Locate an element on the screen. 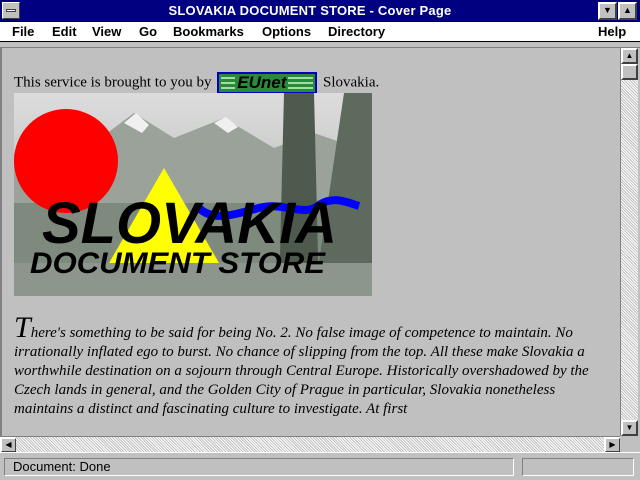 The width and height of the screenshot is (640, 480). drop-cap: T is located at coordinates (22, 327).